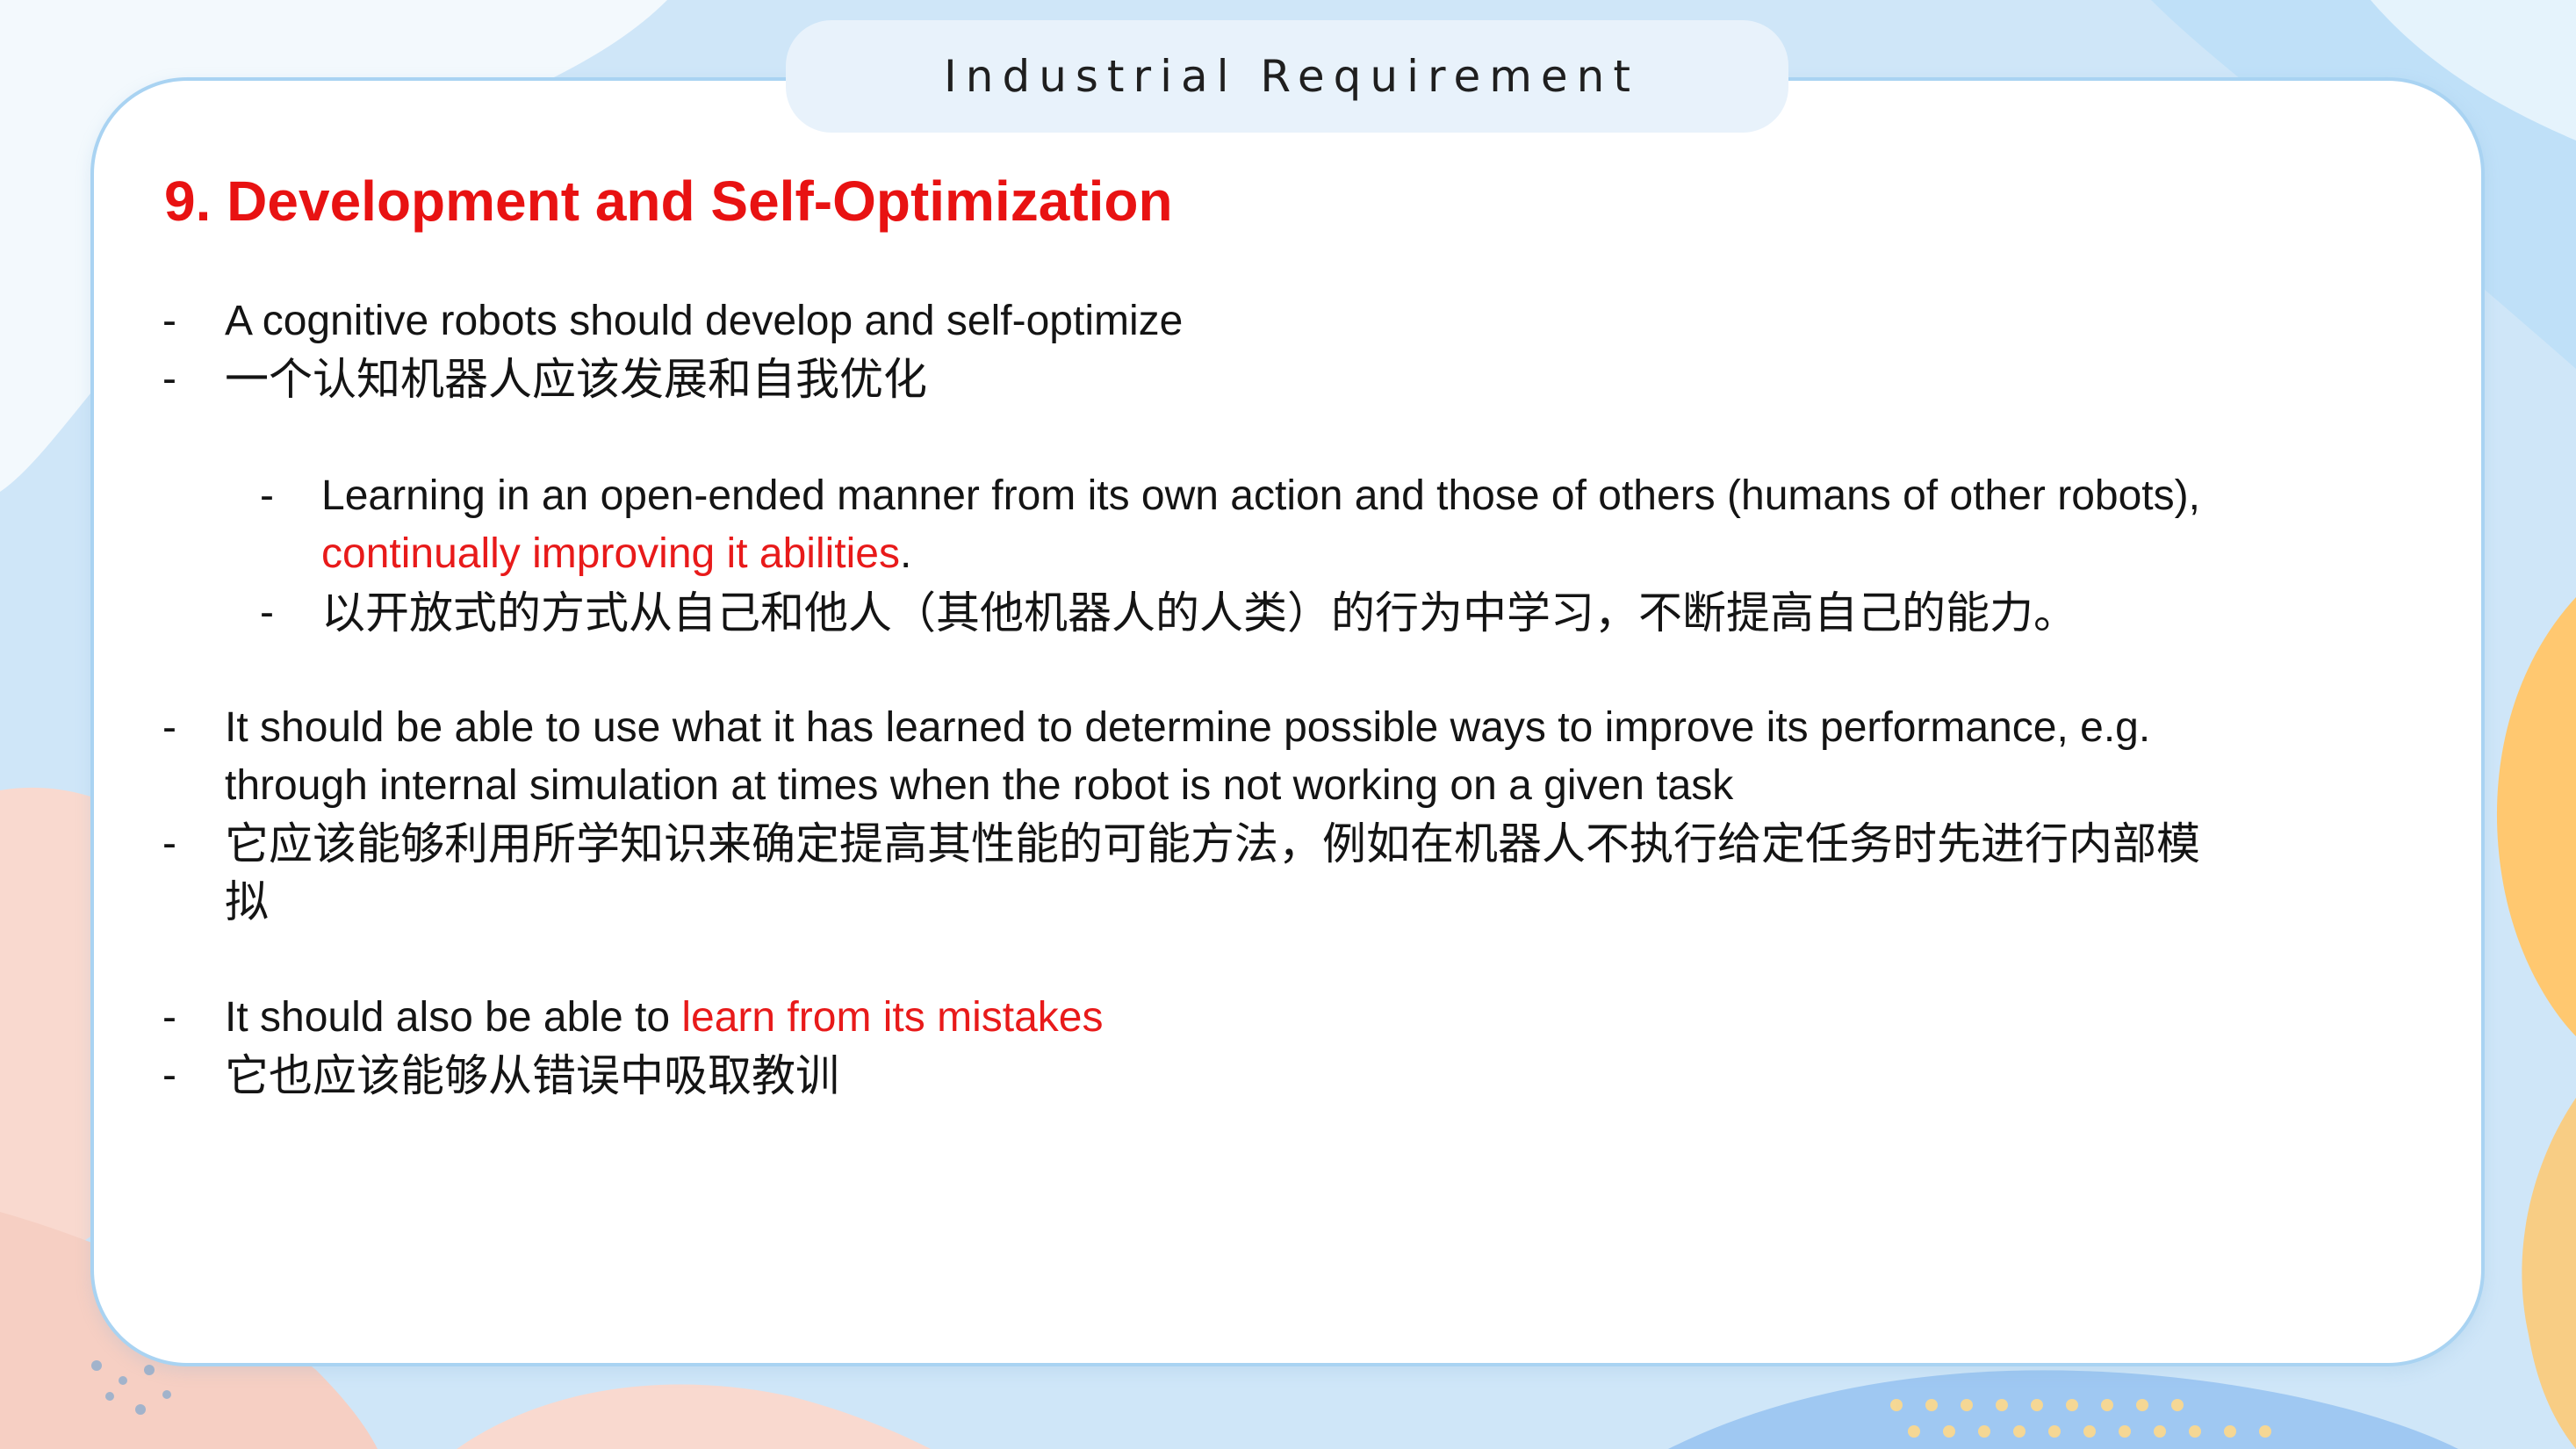 This screenshot has width=2576, height=1449. I want to click on bullet-2-zh-line2: 拟, so click(247, 901).